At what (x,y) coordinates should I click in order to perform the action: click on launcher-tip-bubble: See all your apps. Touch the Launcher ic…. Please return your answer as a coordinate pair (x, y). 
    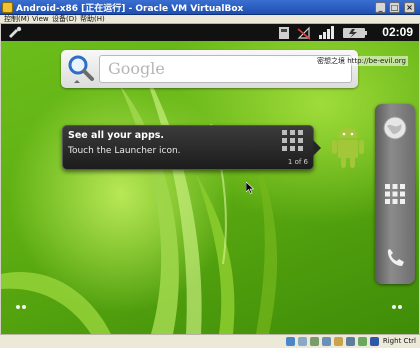
    Looking at the image, I should click on (191, 147).